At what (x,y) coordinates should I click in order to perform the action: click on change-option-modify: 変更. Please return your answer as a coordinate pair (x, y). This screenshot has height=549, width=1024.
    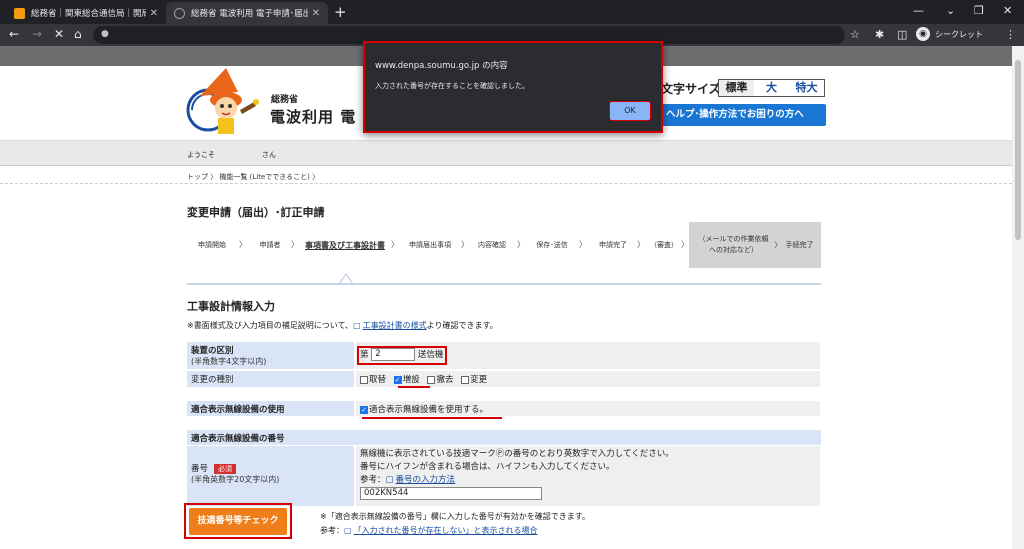
    Looking at the image, I should click on (474, 380).